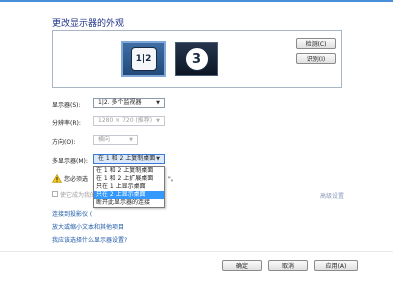  What do you see at coordinates (129, 179) in the screenshot?
I see `menu-item-extend-1-2: 在 1 和 2 上扩展桌面` at bounding box center [129, 179].